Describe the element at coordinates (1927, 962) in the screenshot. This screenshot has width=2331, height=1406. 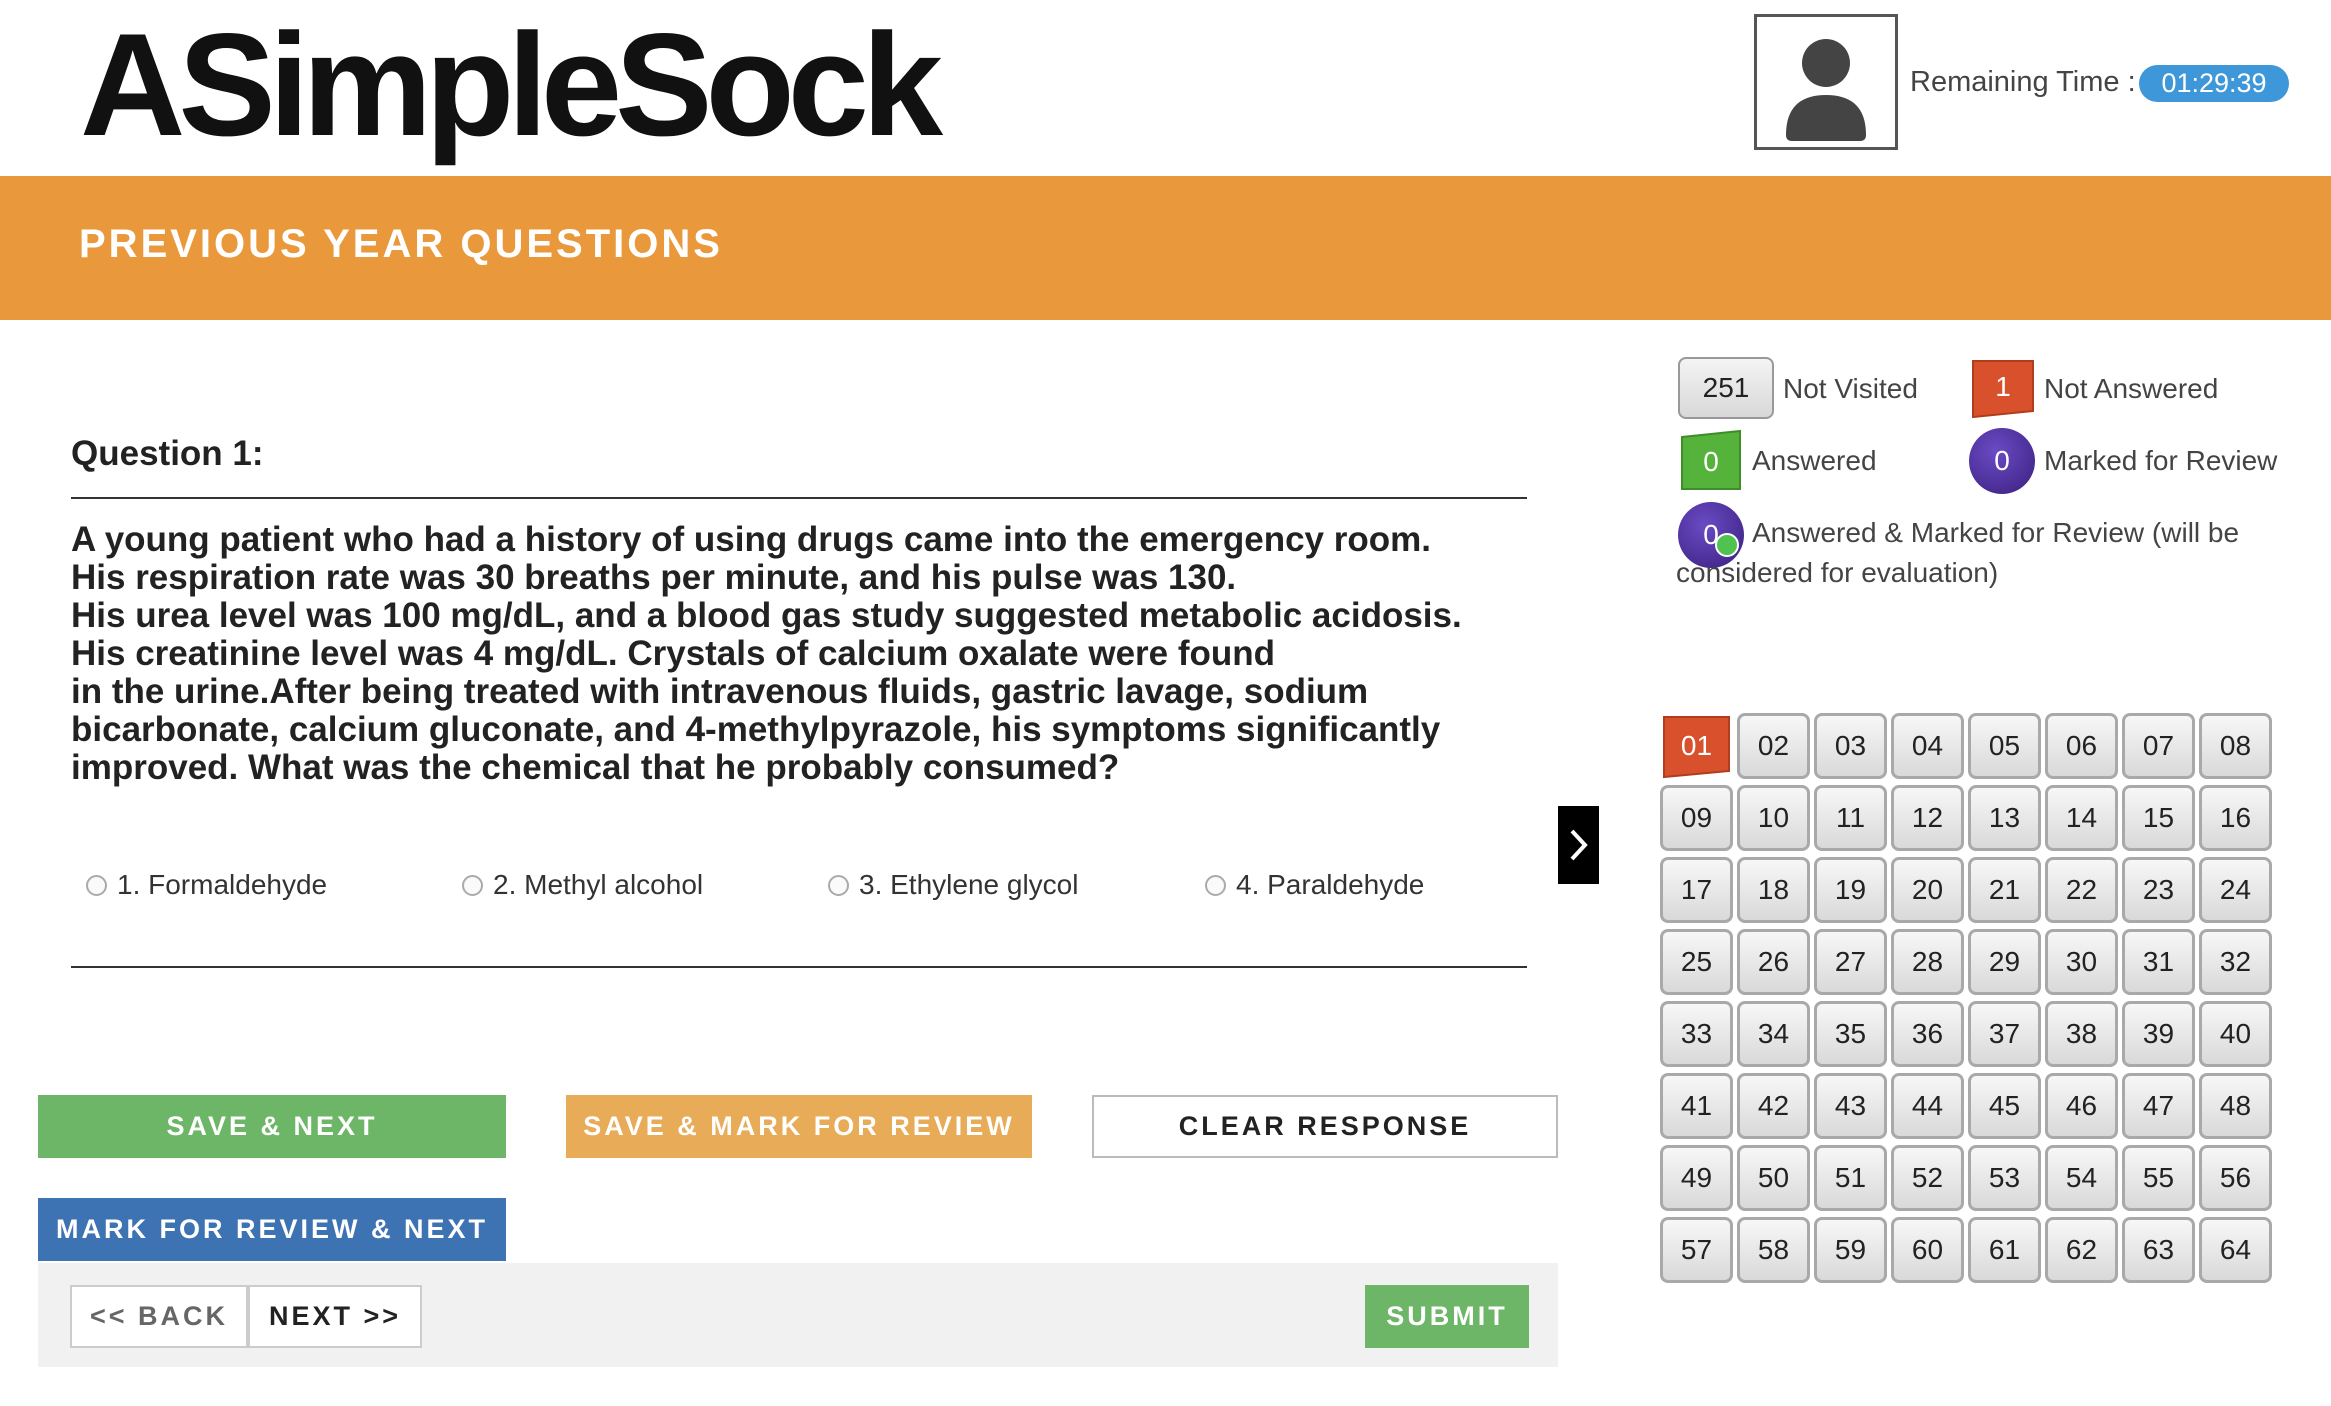
I see `palette-question-button: 28` at that location.